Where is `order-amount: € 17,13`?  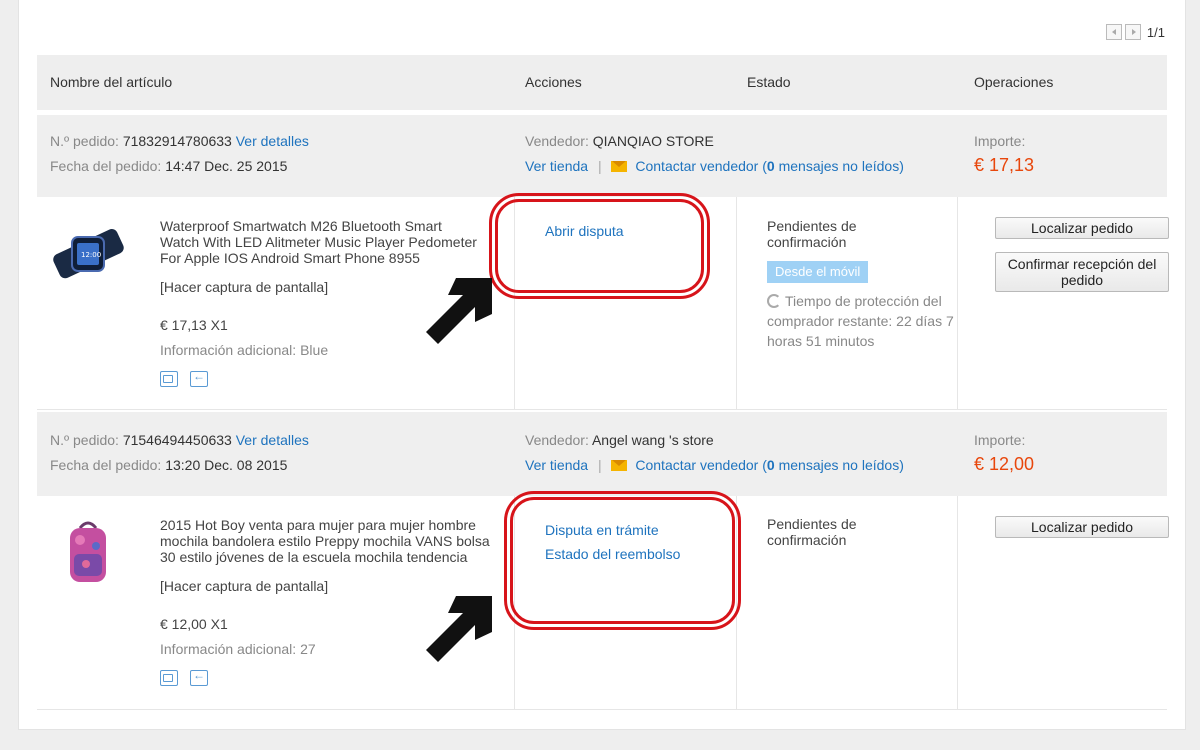
order-amount: € 17,13 is located at coordinates (1004, 165).